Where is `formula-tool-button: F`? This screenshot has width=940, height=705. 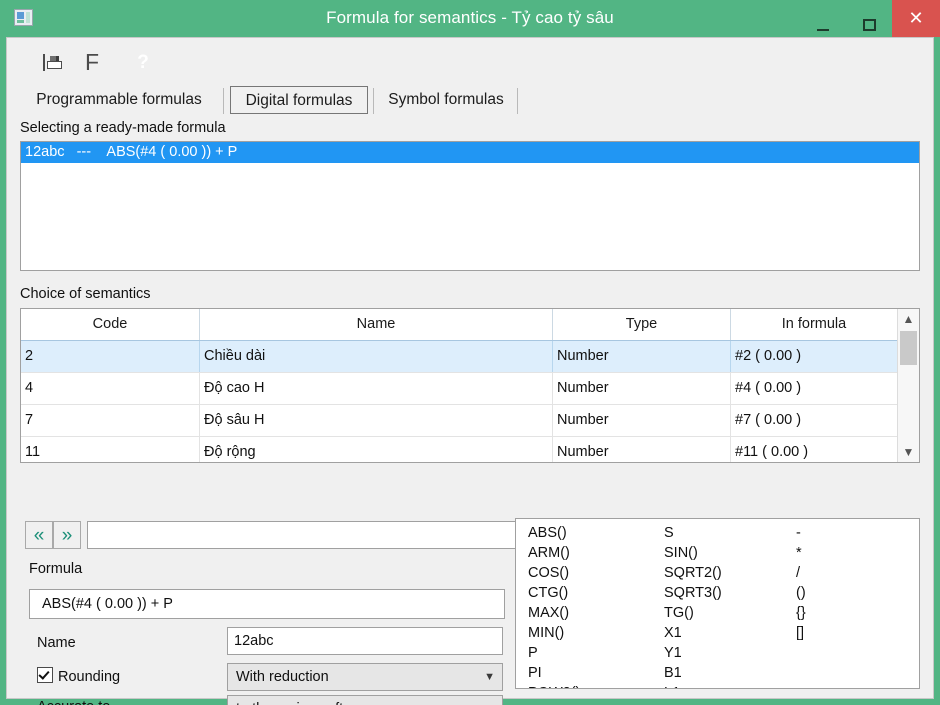
formula-tool-button: F is located at coordinates (92, 62).